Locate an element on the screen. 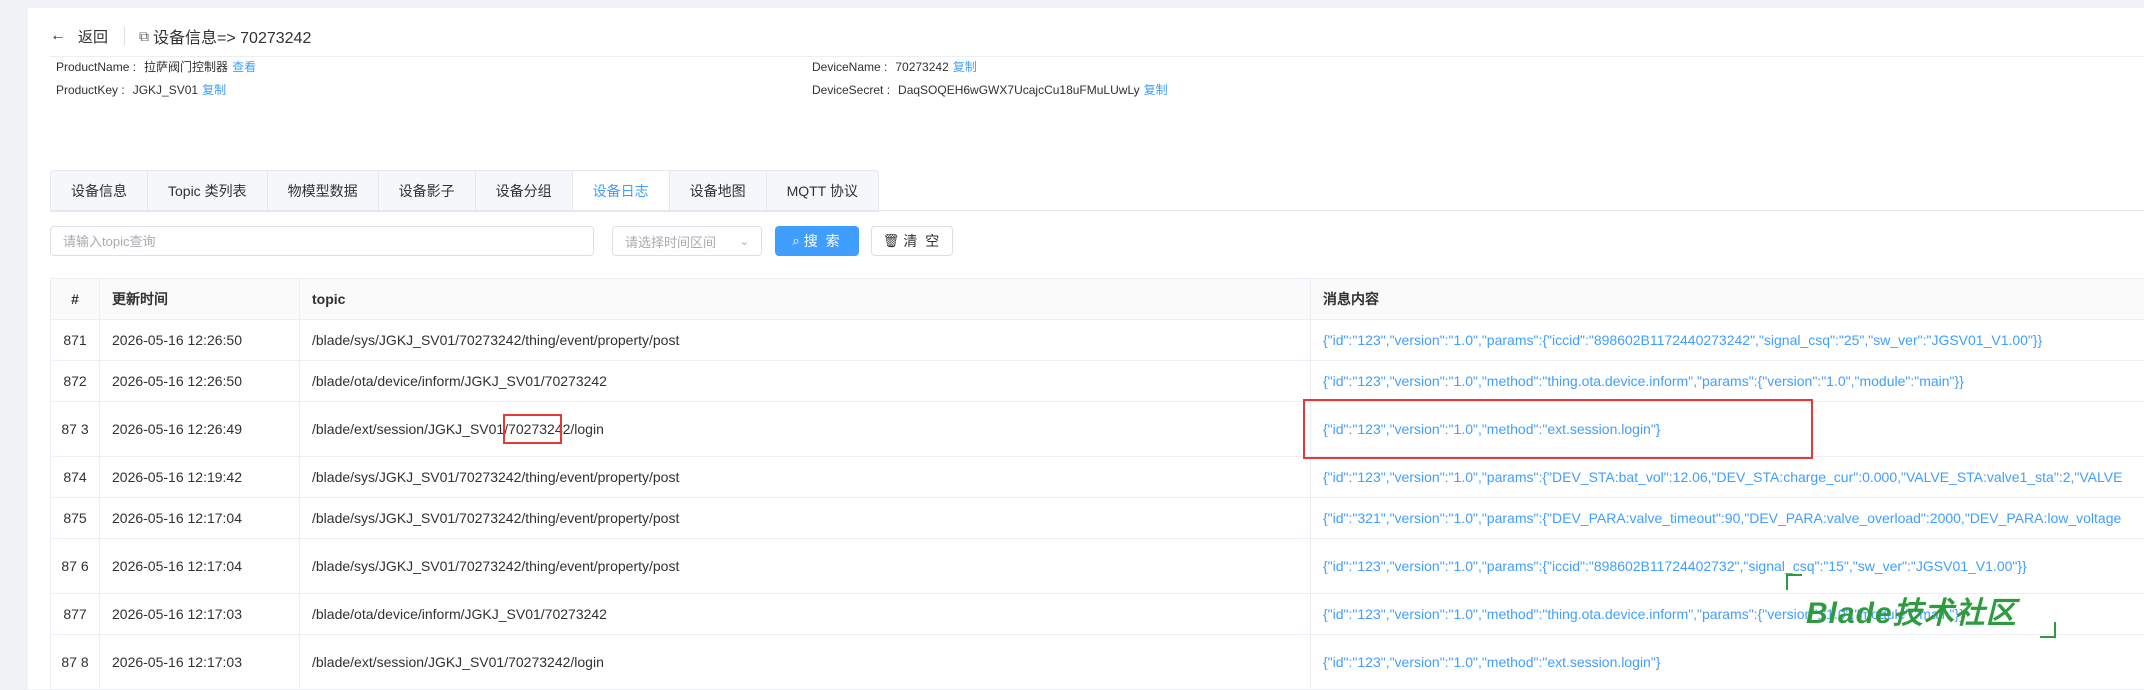 This screenshot has width=2144, height=690. header-index: # is located at coordinates (75, 299).